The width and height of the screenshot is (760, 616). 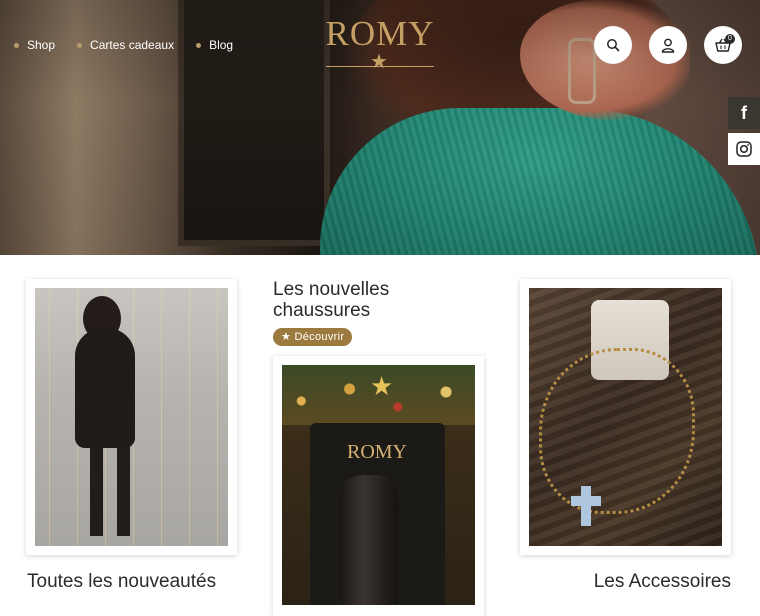 I want to click on nav-item-blog: Blog, so click(x=214, y=45).